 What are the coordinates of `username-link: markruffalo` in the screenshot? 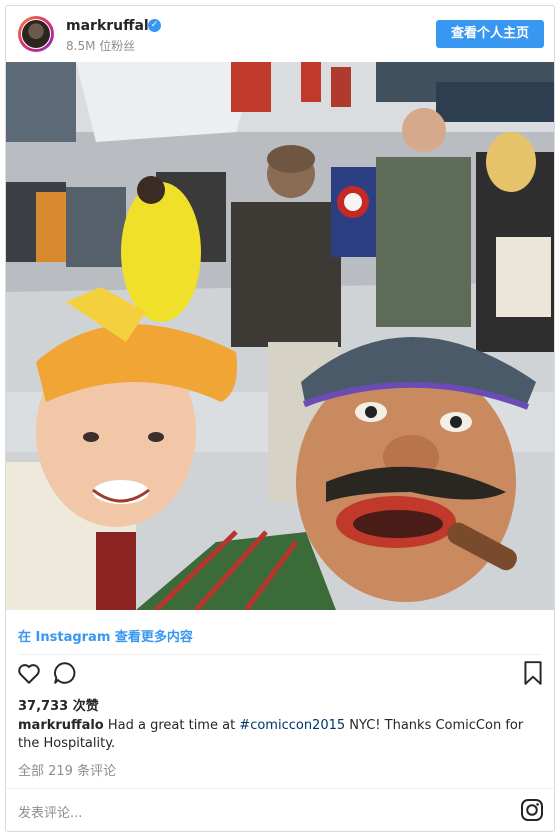 It's located at (112, 26).